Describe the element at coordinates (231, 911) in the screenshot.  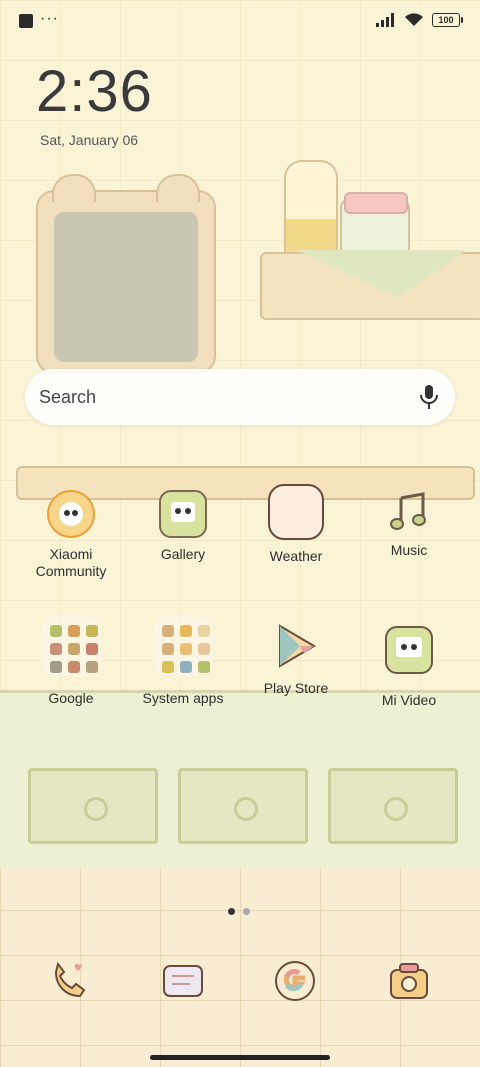
I see `page-dot-active` at that location.